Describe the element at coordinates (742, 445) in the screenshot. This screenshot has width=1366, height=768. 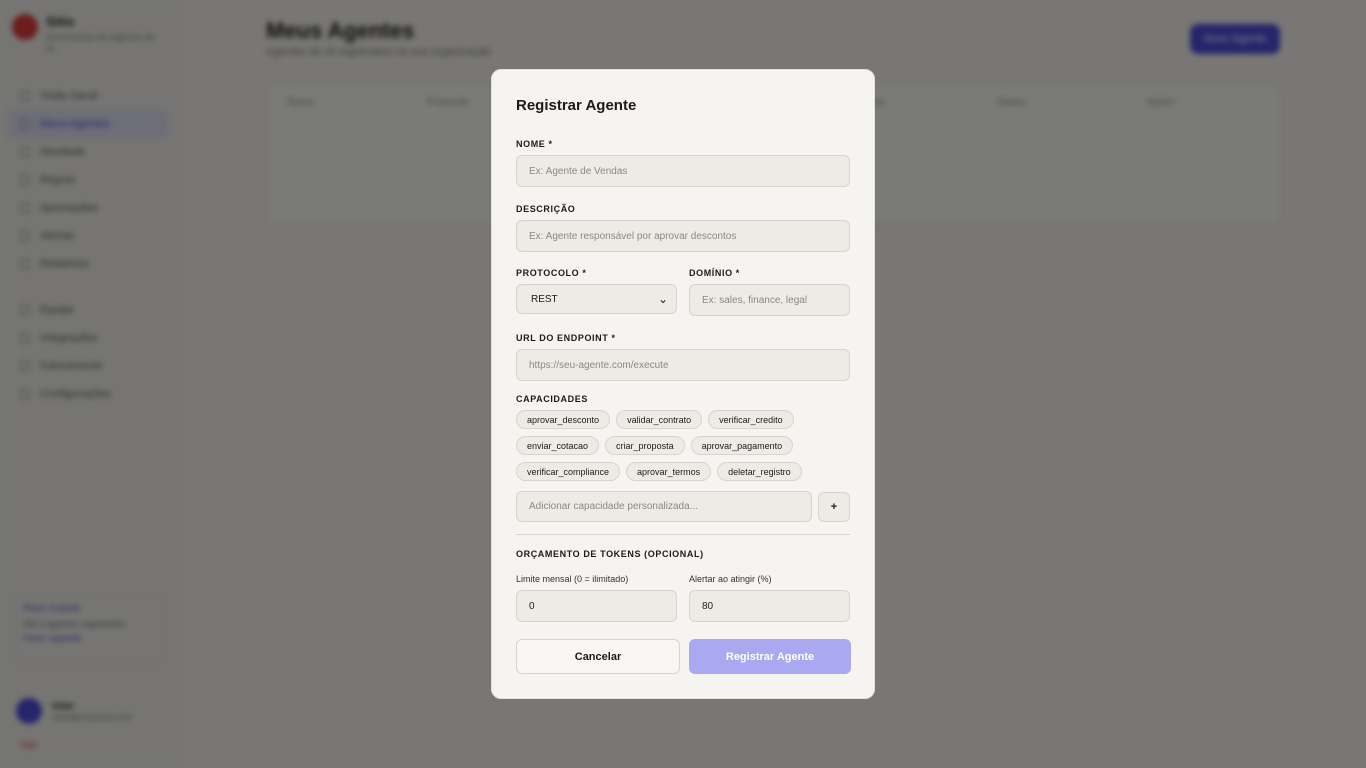
I see `capability-chip: aprovar_pagamento` at that location.